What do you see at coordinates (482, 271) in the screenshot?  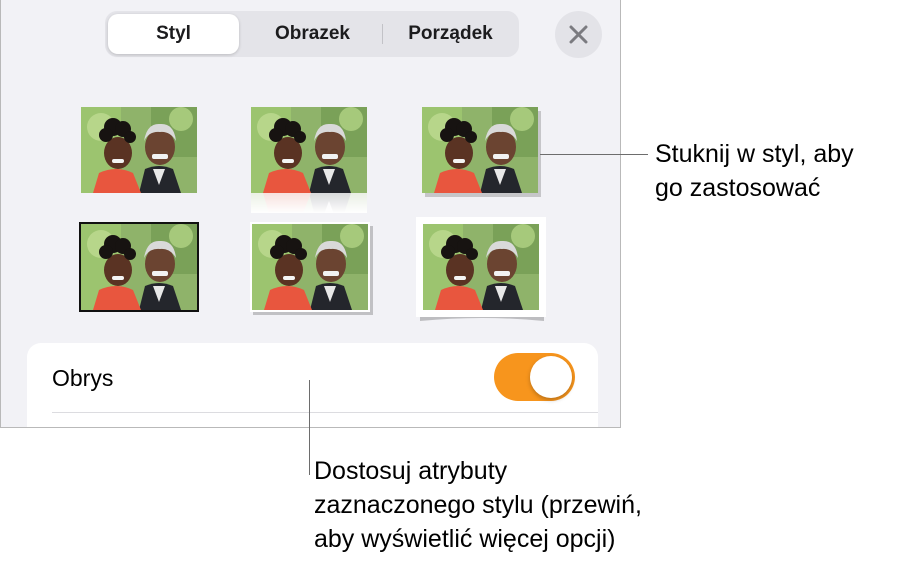 I see `style-preset-white-border-curved-shadow` at bounding box center [482, 271].